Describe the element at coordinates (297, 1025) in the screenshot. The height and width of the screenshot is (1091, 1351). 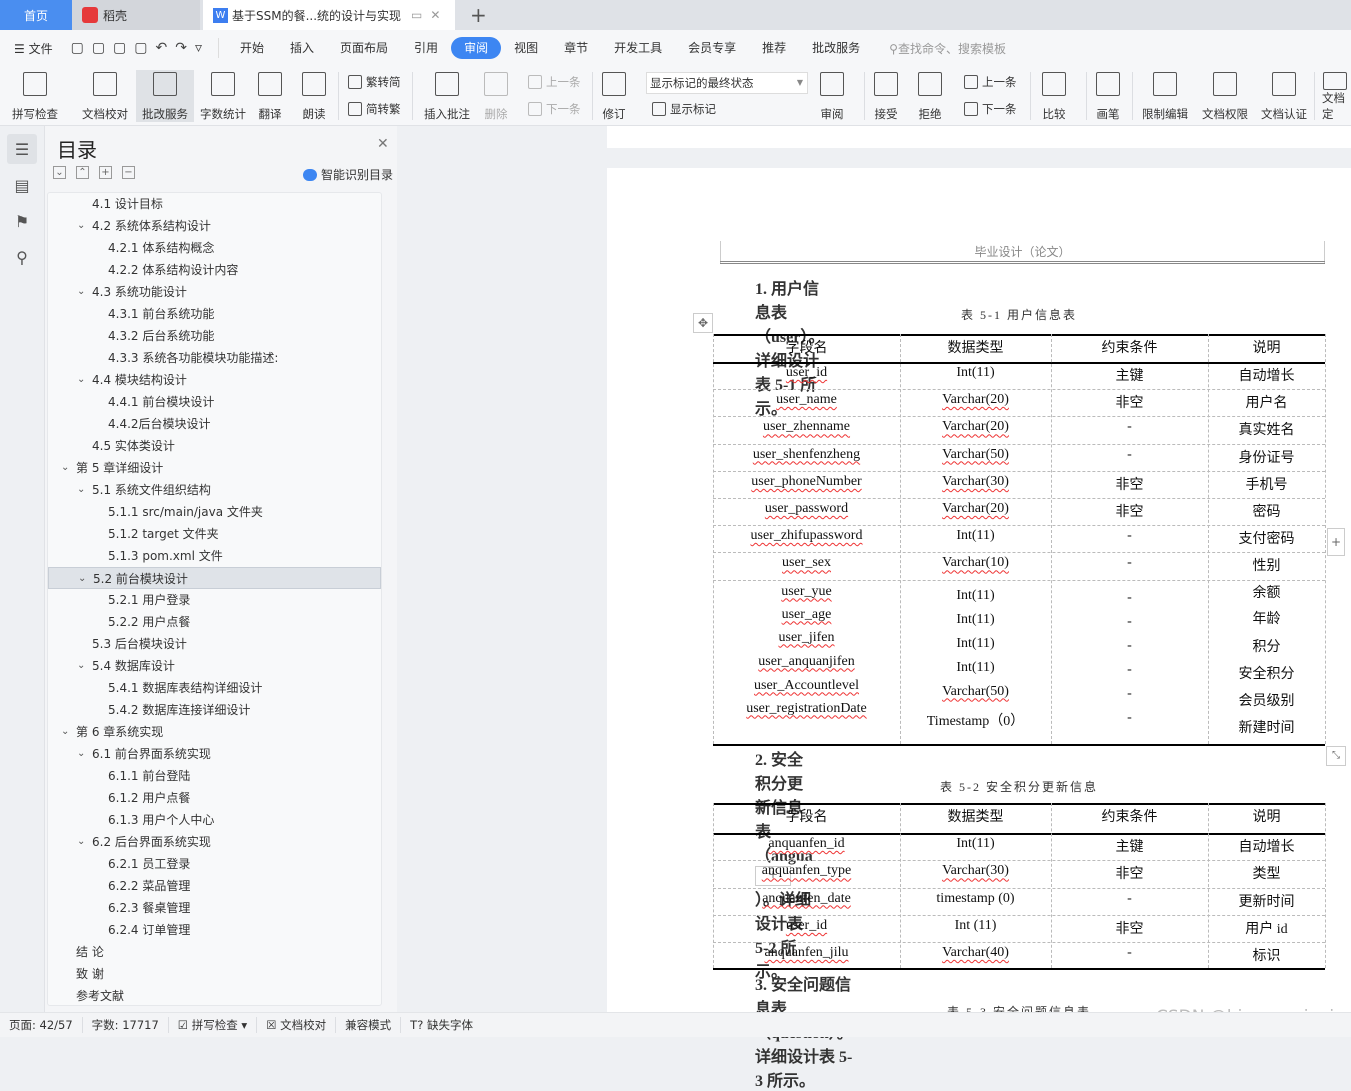
I see `proofread-status: ☒ 文档校对` at that location.